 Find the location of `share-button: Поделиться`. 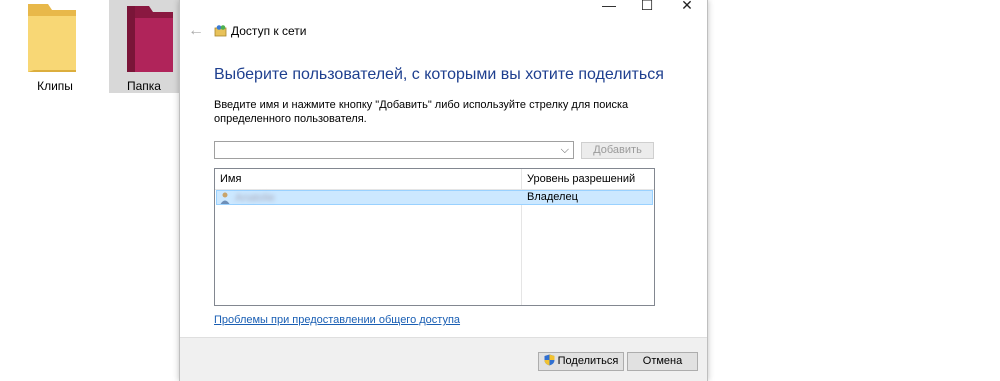

share-button: Поделиться is located at coordinates (581, 361).